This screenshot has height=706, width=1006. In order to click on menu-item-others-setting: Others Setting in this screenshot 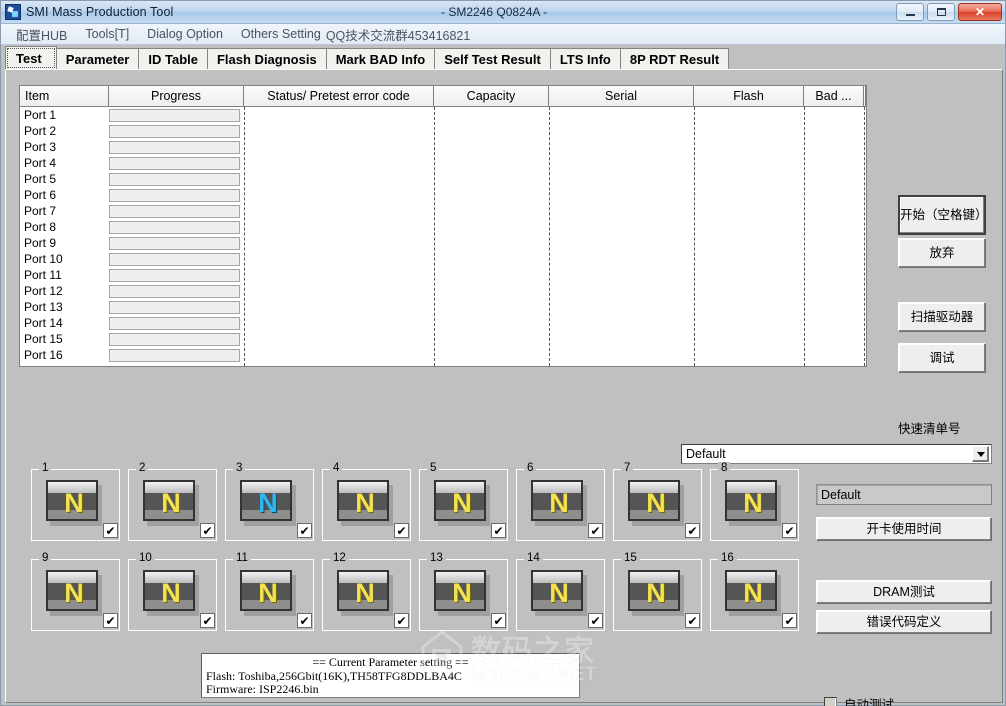, I will do `click(278, 34)`.